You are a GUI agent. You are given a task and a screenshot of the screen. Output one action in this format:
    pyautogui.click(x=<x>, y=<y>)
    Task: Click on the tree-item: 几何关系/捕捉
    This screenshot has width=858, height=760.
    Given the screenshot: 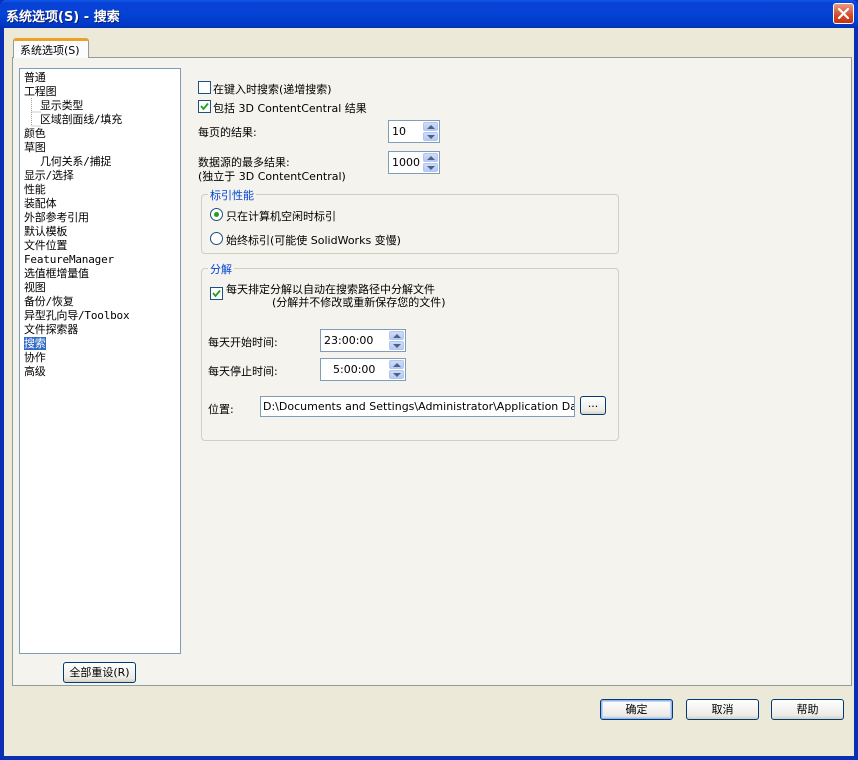 What is the action you would take?
    pyautogui.click(x=102, y=162)
    